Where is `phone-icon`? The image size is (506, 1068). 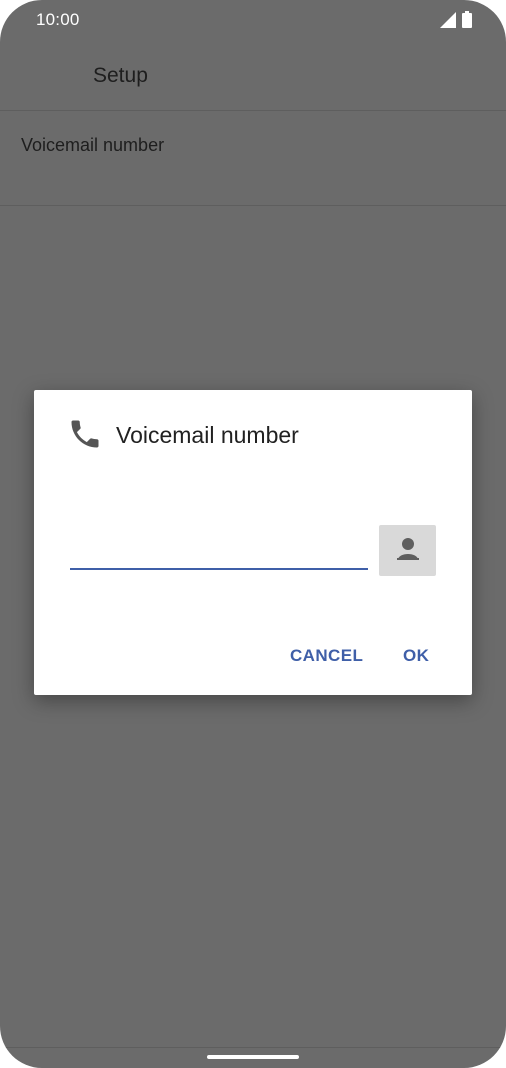
phone-icon is located at coordinates (85, 434).